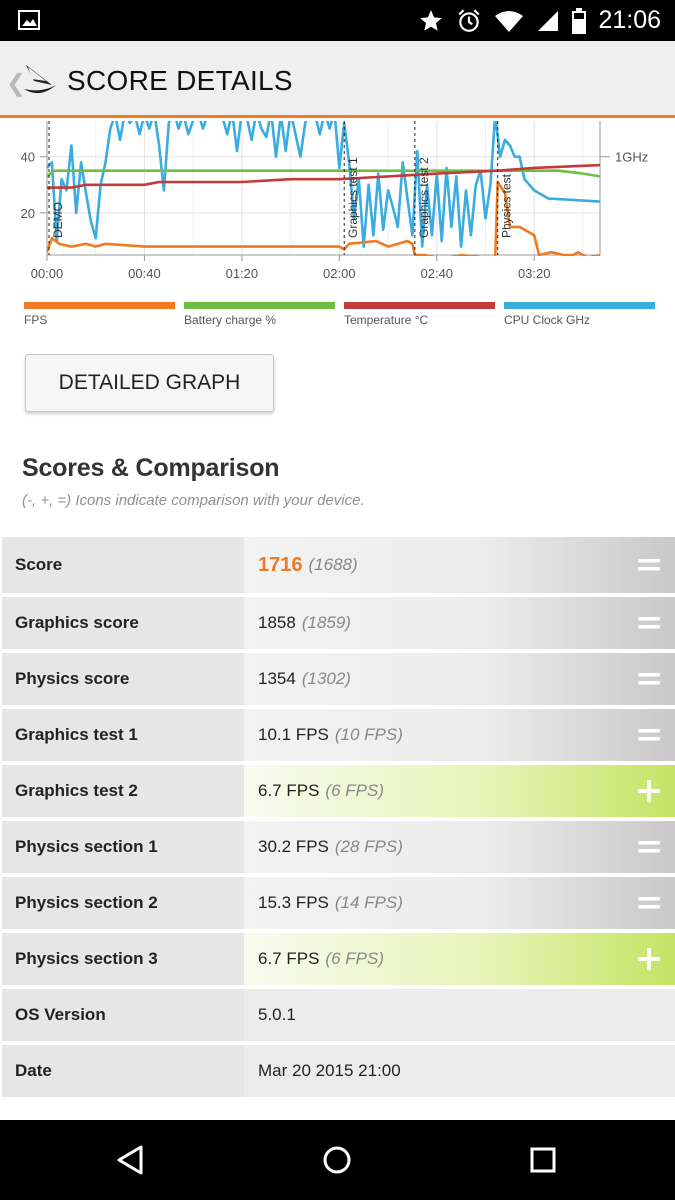 The width and height of the screenshot is (675, 1200). I want to click on phase-marker-label: Graphics test 2, so click(424, 197).